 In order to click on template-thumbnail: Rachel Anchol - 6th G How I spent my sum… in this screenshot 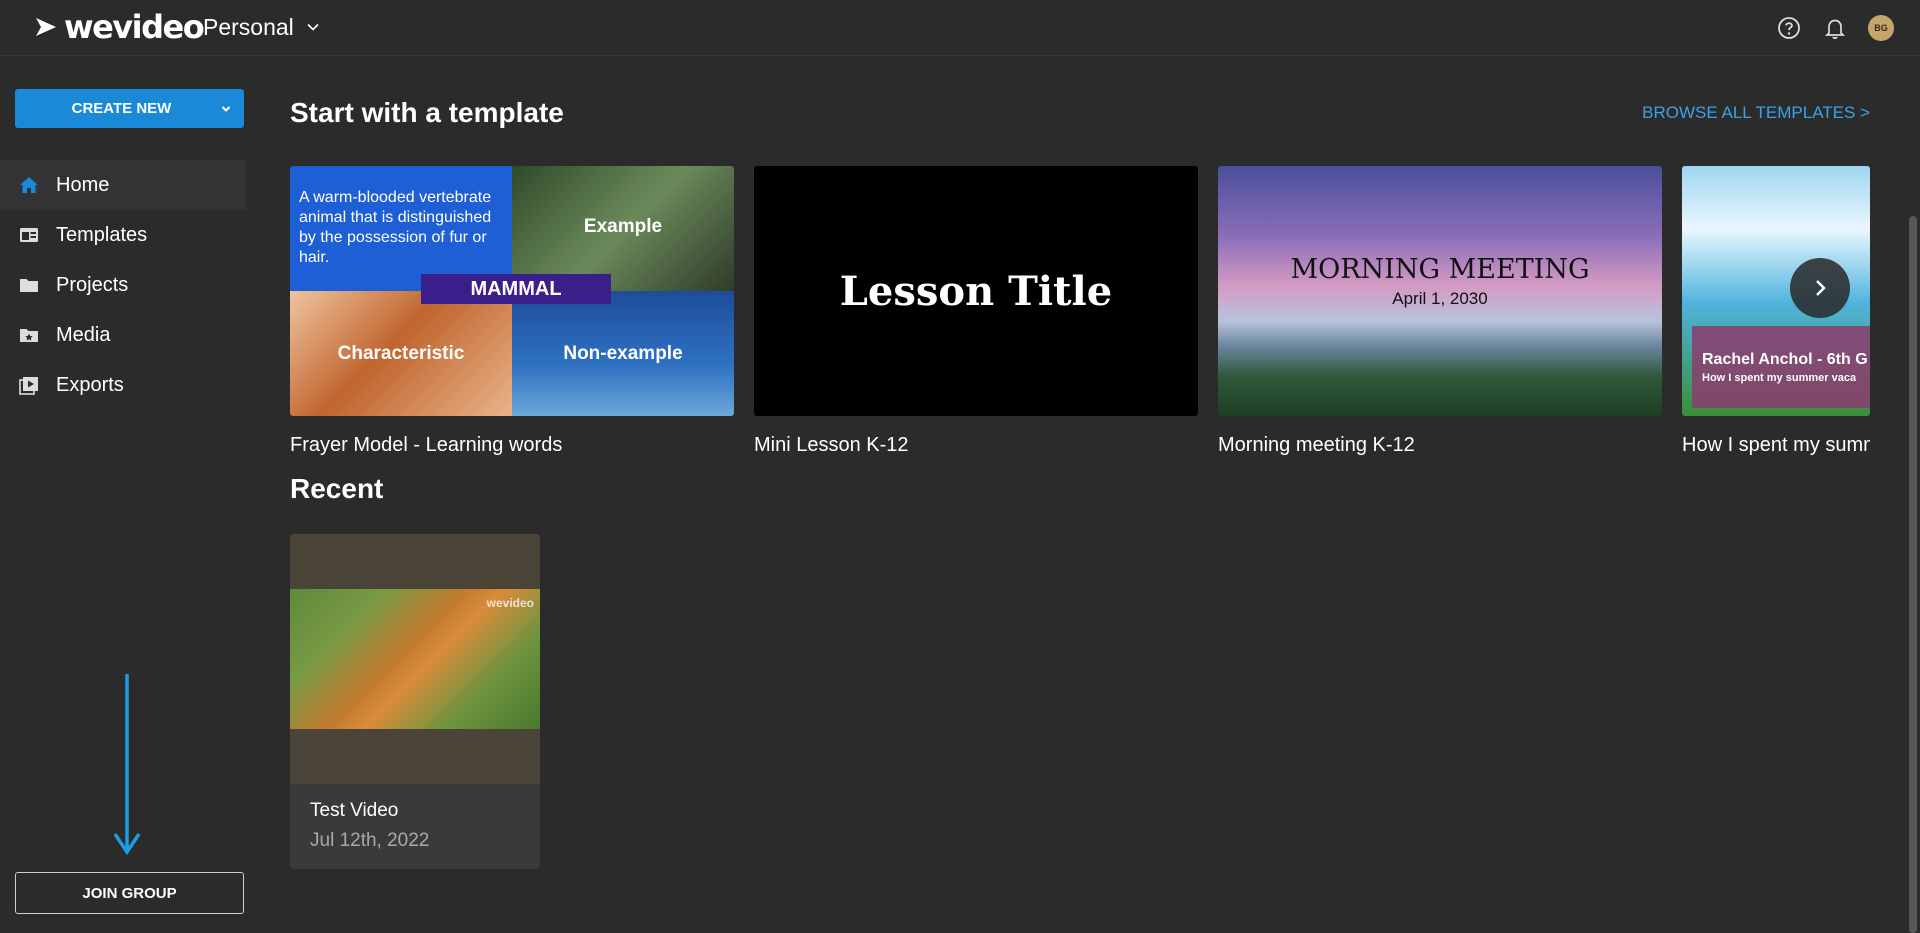, I will do `click(1776, 291)`.